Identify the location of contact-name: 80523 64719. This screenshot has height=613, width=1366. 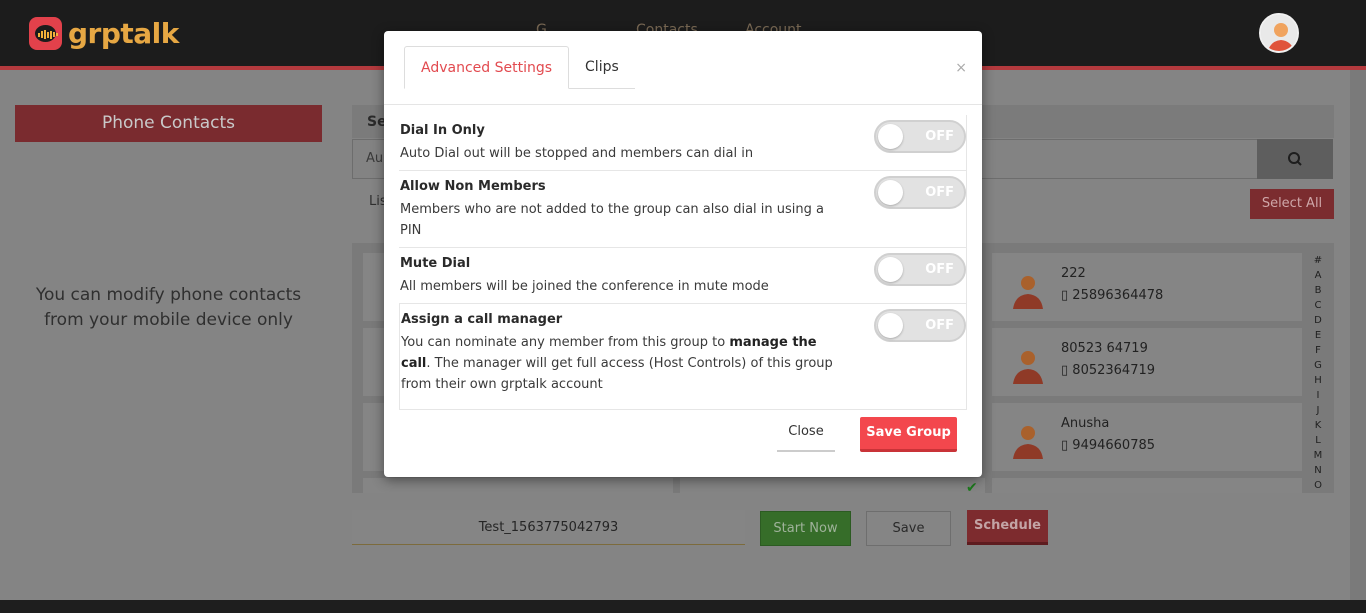
(1104, 348).